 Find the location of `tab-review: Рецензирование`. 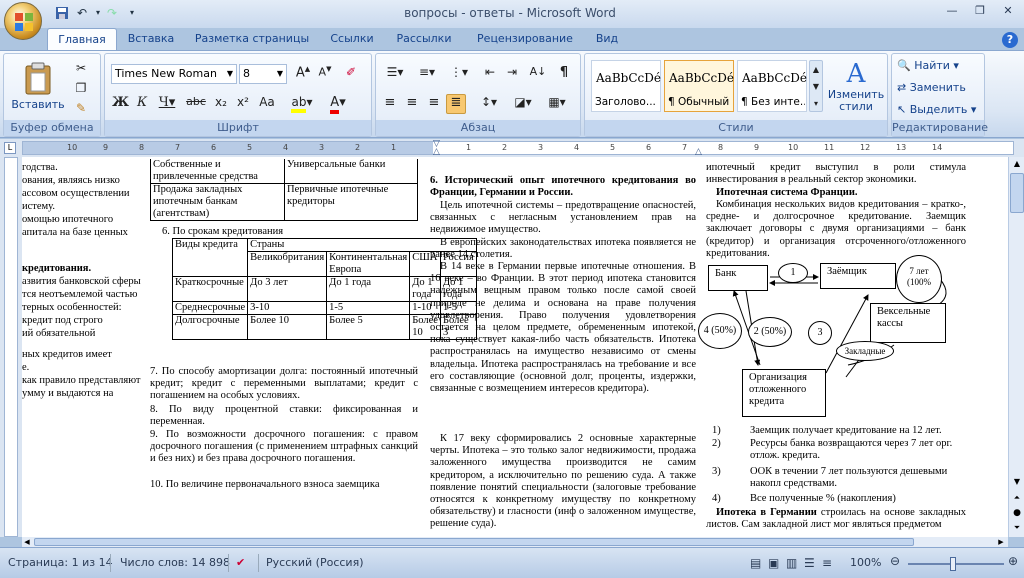

tab-review: Рецензирование is located at coordinates (525, 39).